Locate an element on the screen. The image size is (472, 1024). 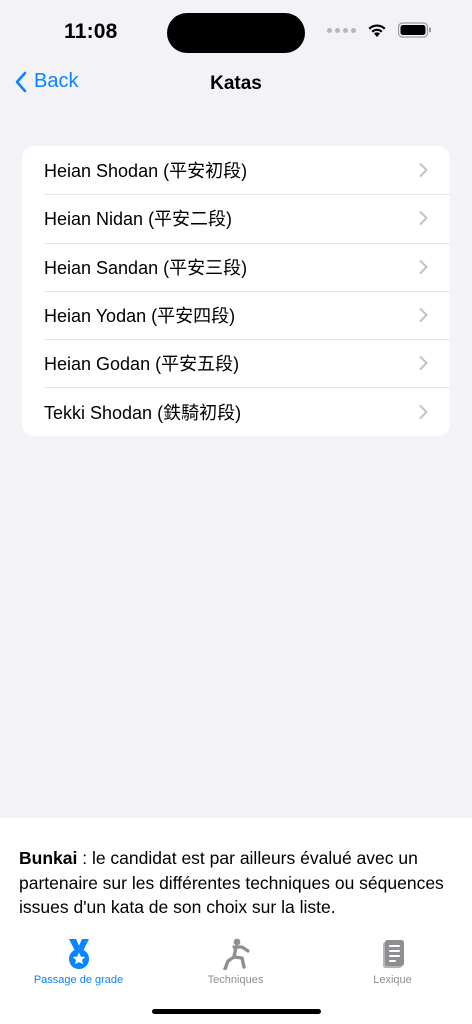
navigation-bar: Back Katas is located at coordinates (236, 84).